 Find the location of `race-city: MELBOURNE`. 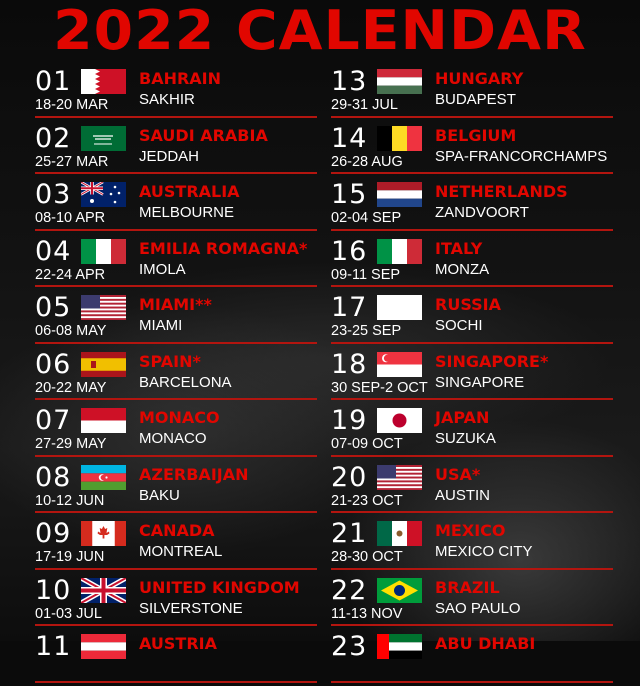

race-city: MELBOURNE is located at coordinates (187, 212).